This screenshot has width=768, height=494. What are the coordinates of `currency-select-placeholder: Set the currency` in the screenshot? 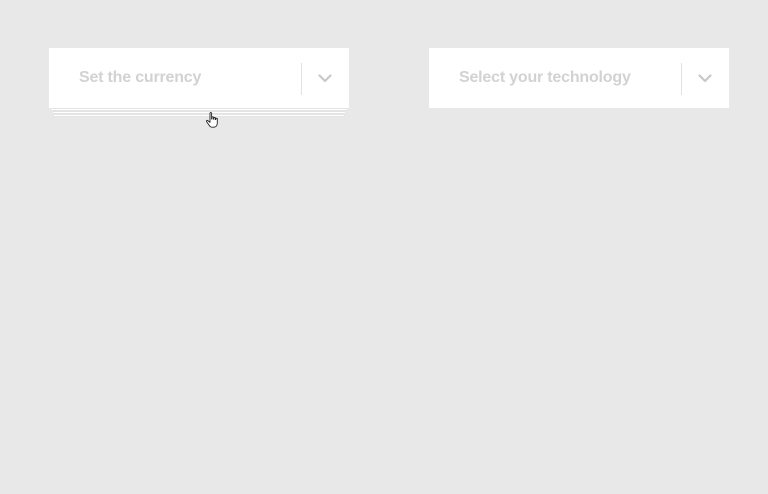 It's located at (140, 77).